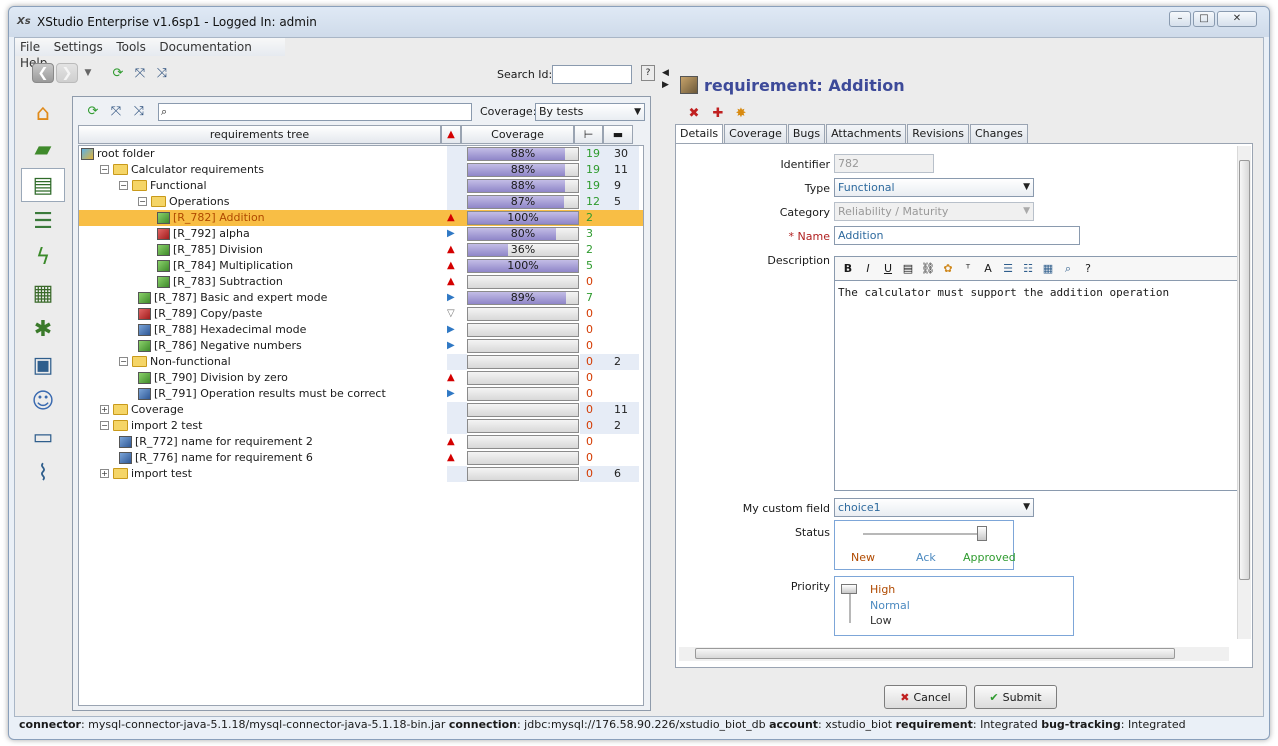 The image size is (1278, 746). I want to click on menu-settings: Settings, so click(78, 46).